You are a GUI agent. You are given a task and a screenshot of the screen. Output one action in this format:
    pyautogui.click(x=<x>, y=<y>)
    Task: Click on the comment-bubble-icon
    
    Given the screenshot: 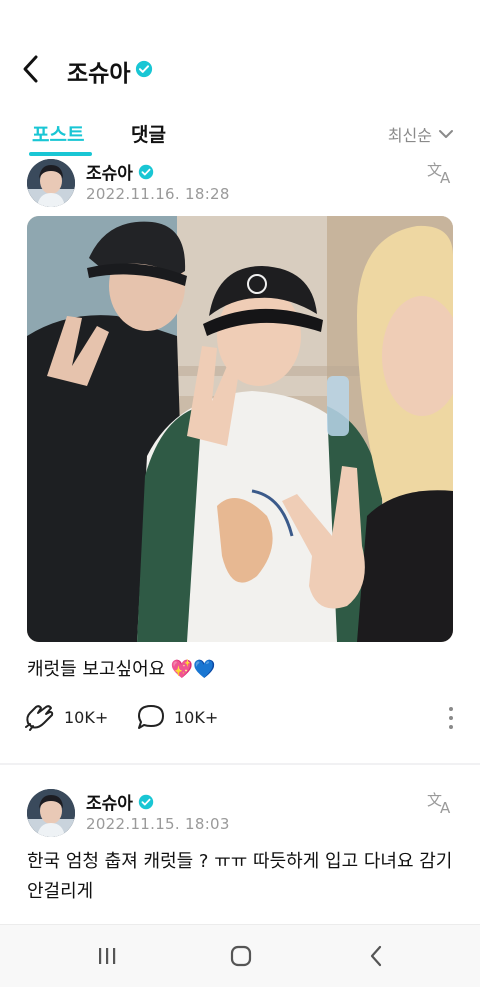 What is the action you would take?
    pyautogui.click(x=151, y=717)
    